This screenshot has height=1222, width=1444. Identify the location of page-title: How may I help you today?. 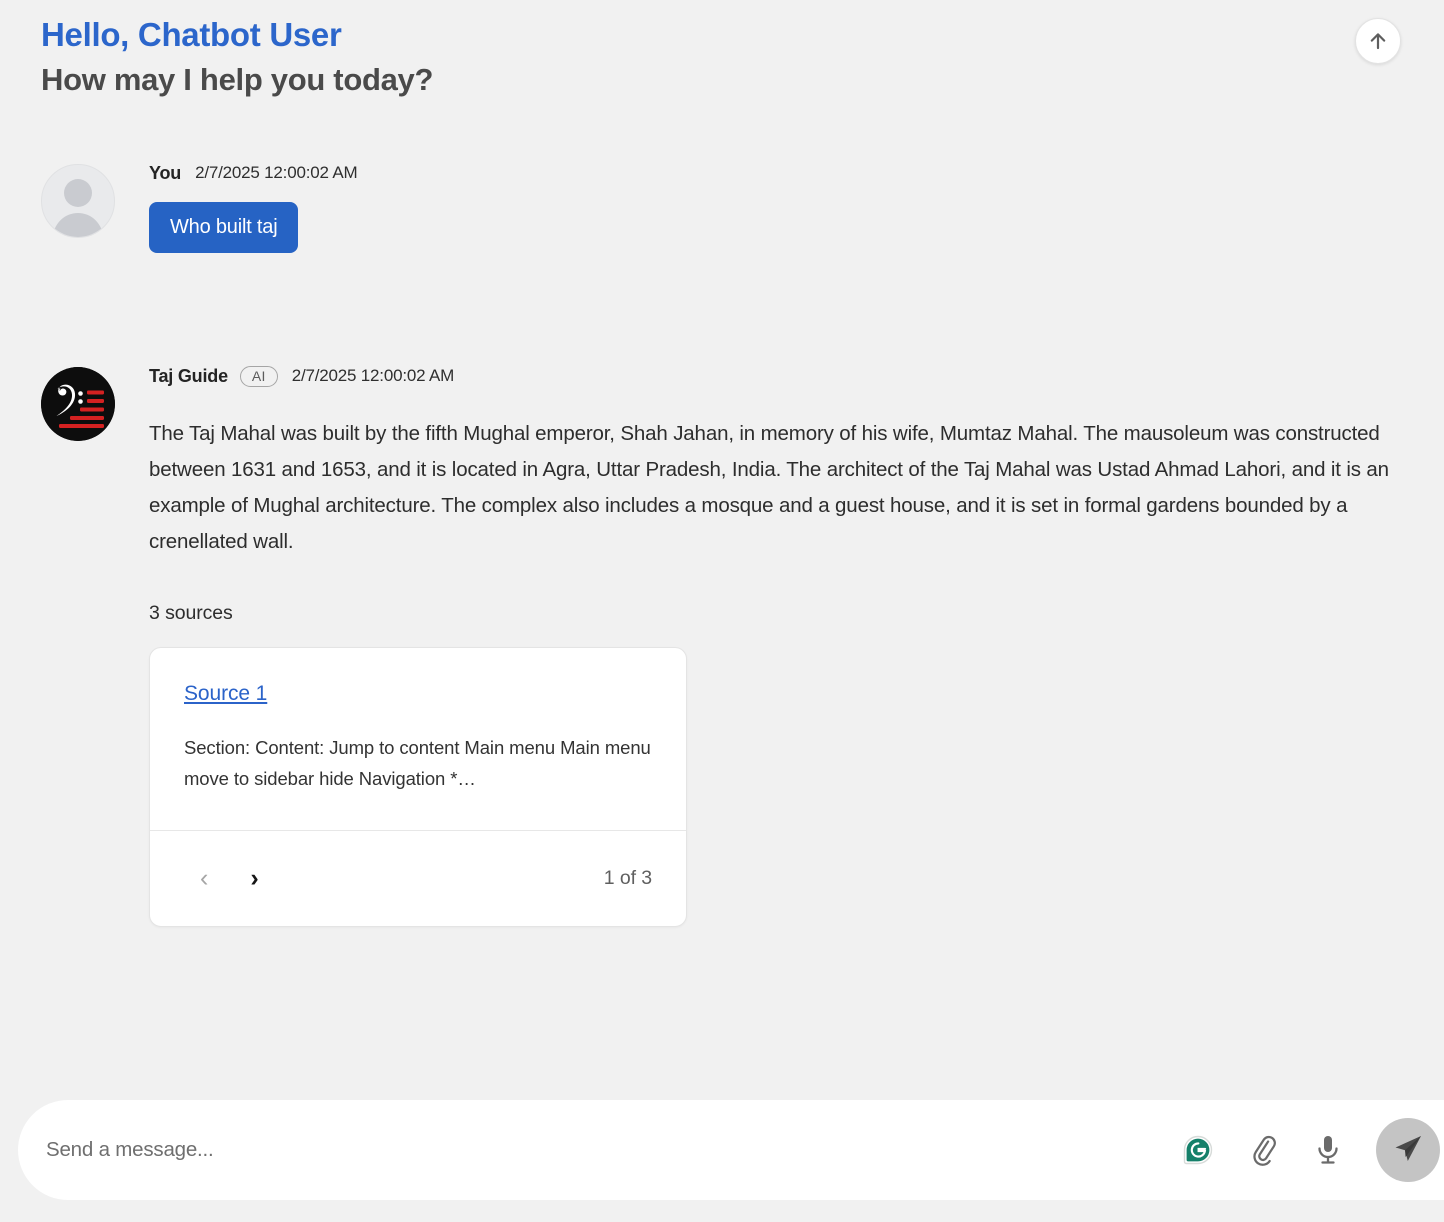
(237, 80).